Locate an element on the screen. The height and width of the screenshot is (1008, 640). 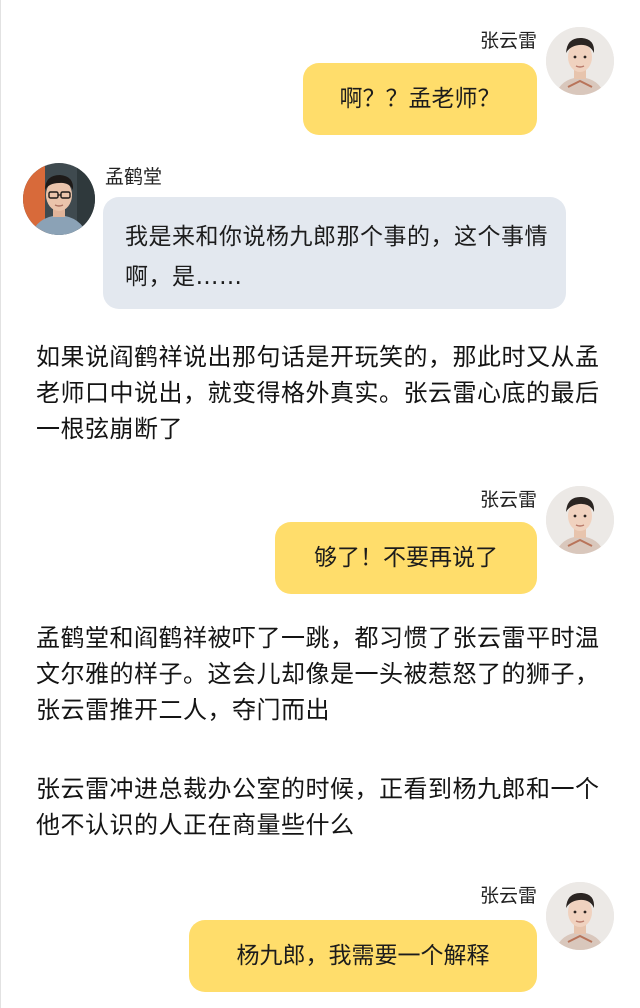
left-divider is located at coordinates (0, 504).